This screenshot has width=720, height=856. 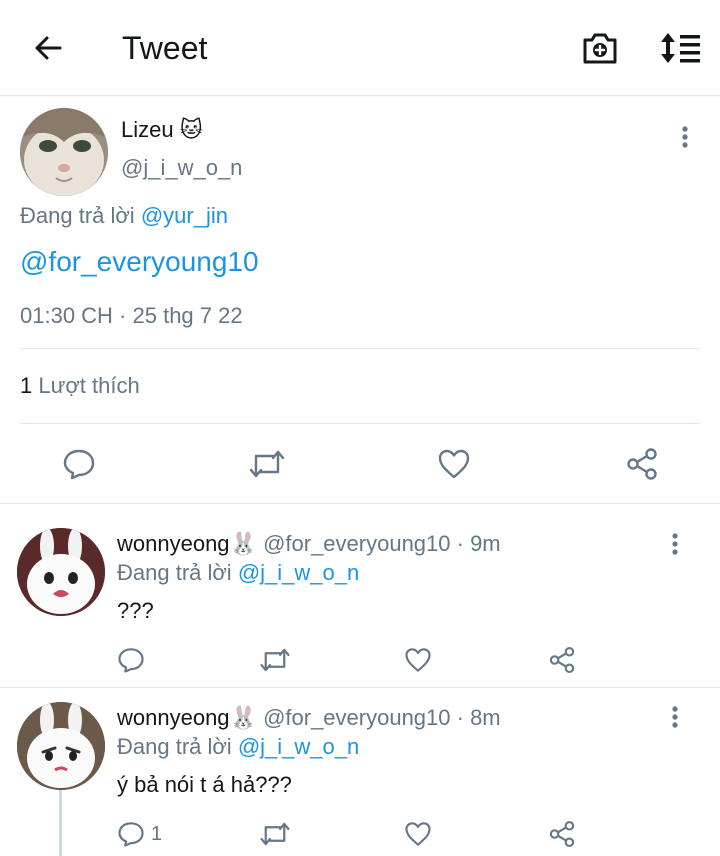 What do you see at coordinates (184, 215) in the screenshot?
I see `replying-to-mention: @yur_jin` at bounding box center [184, 215].